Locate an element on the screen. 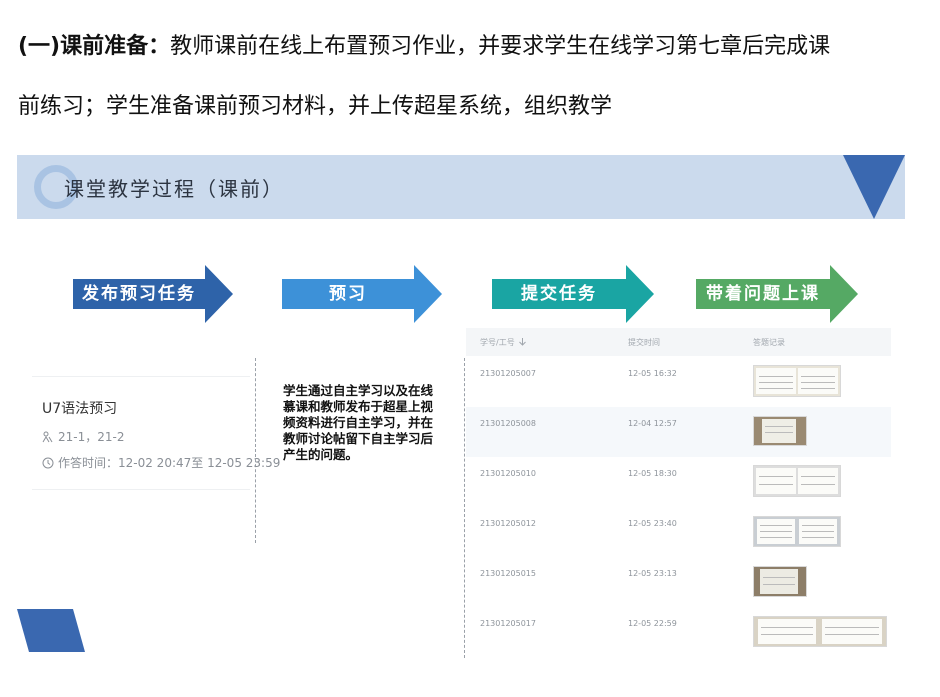 The width and height of the screenshot is (940, 697). step-arrow-submit: 提交任务 is located at coordinates (573, 294).